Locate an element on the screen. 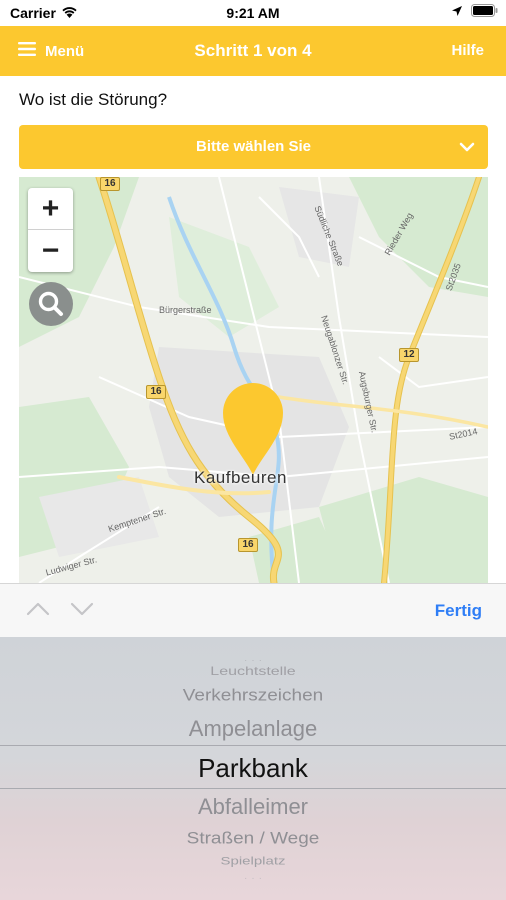 This screenshot has height=900, width=506. help-button: Hilfe is located at coordinates (467, 51).